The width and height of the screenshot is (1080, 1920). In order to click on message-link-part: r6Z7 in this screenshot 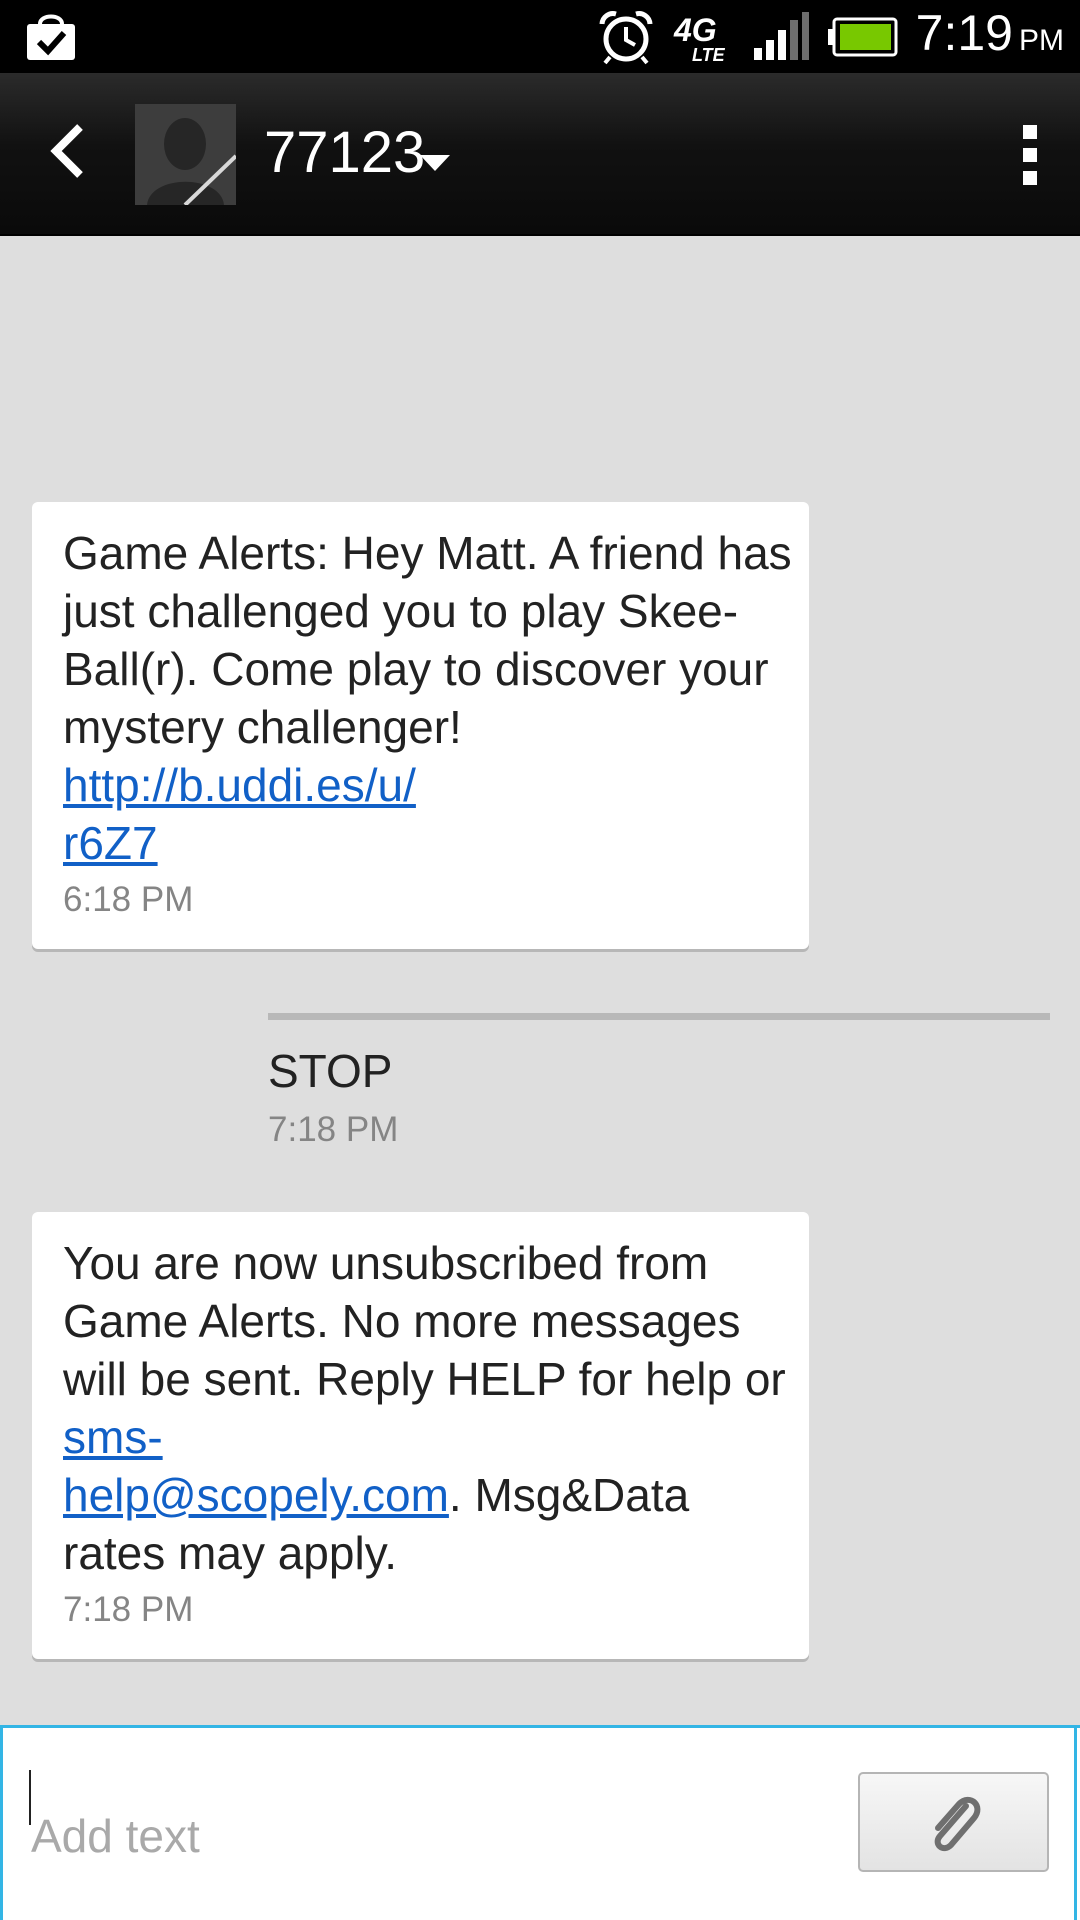, I will do `click(110, 843)`.